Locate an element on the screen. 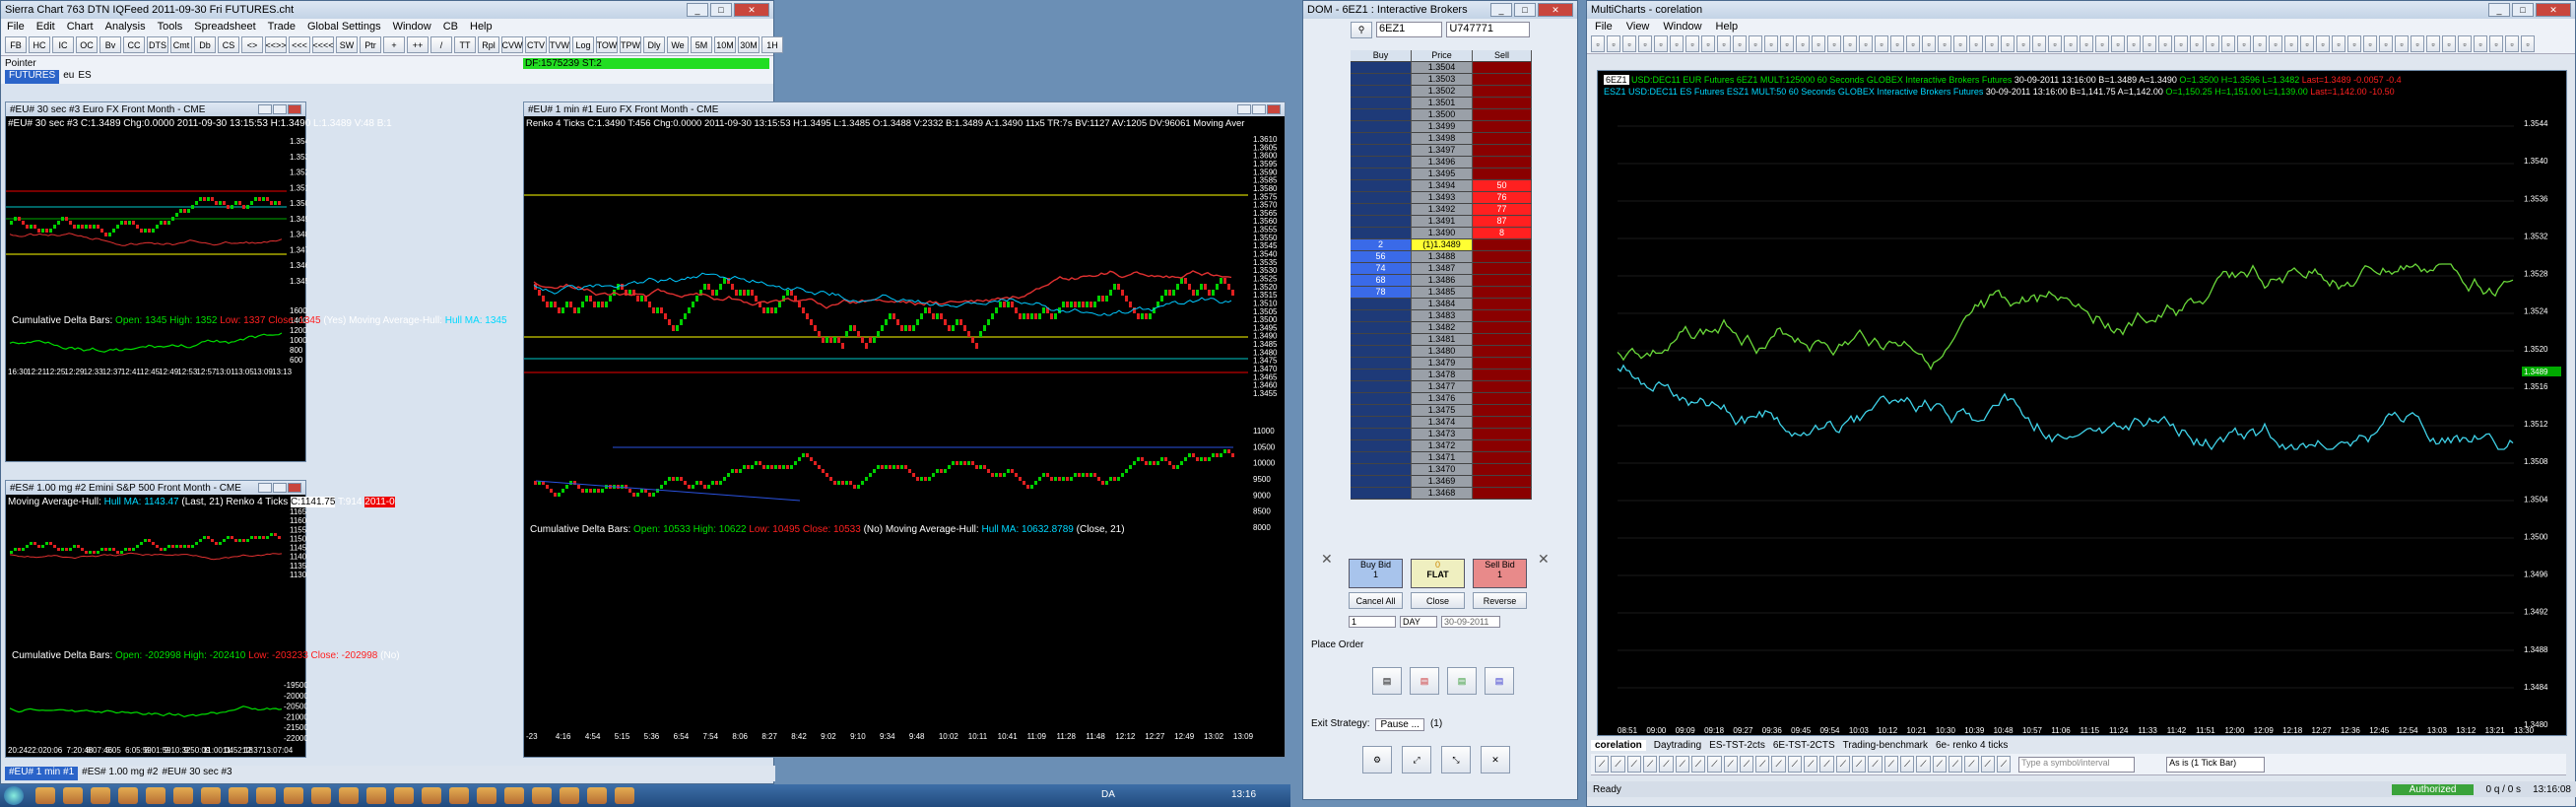 Image resolution: width=2576 pixels, height=807 pixels. toolbar-button: <> is located at coordinates (252, 44).